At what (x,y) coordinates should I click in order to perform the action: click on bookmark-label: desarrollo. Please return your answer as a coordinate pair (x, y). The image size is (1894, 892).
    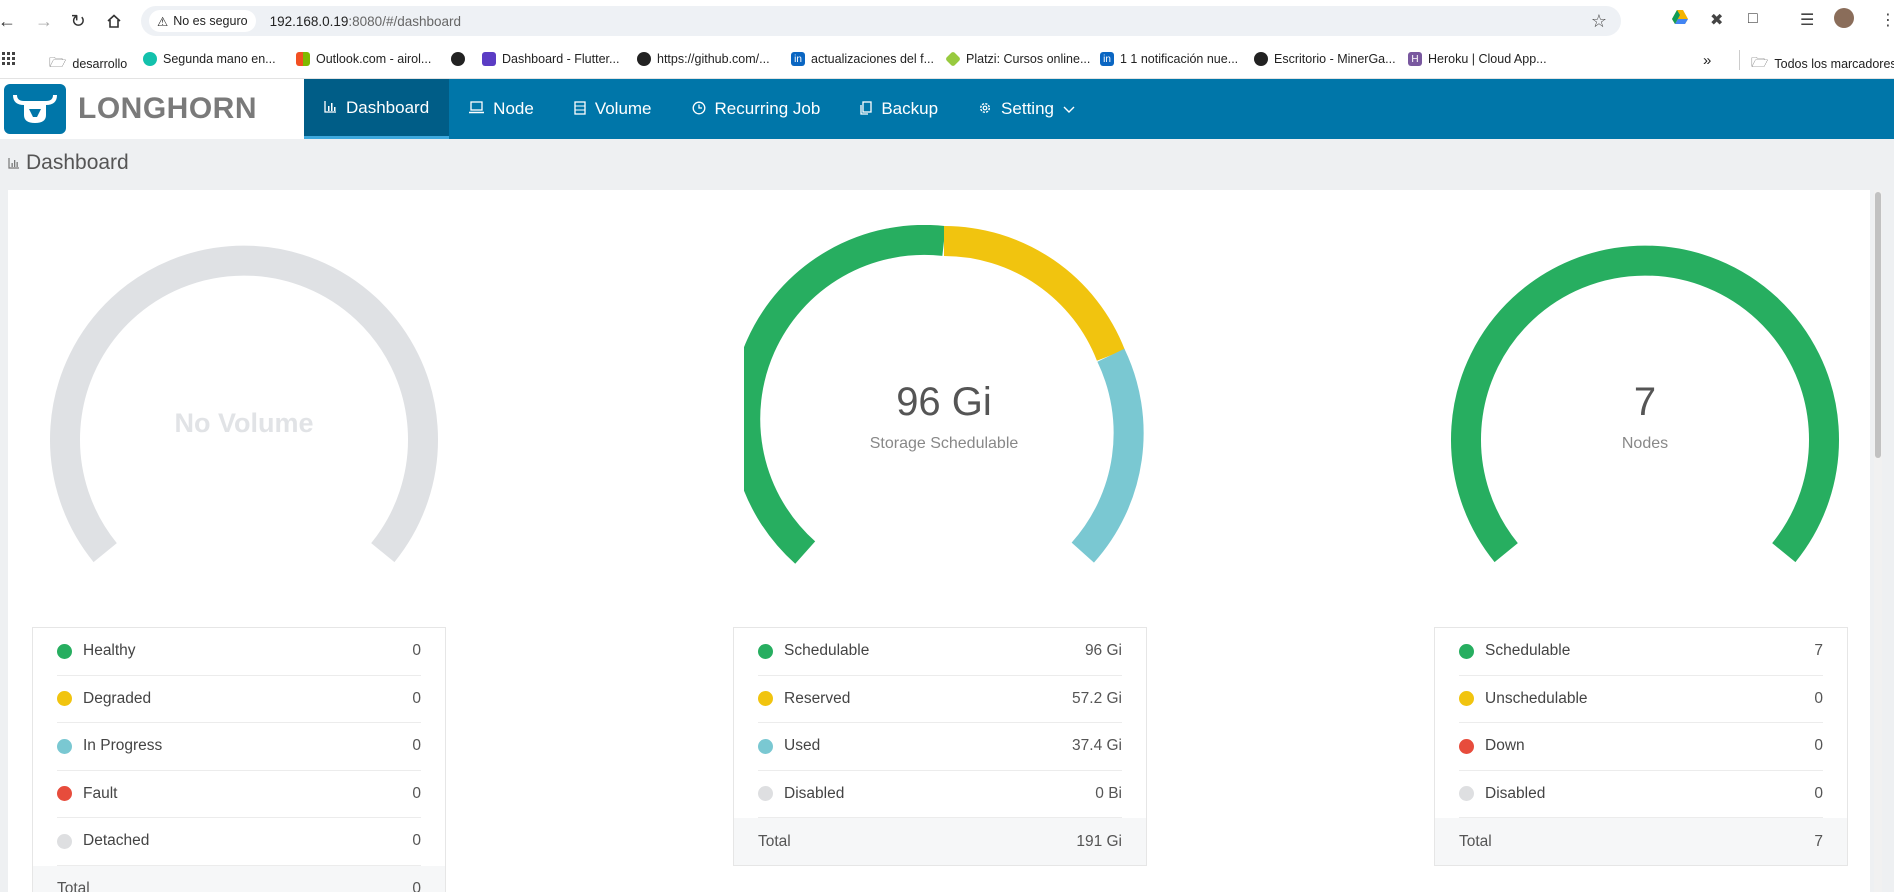
    Looking at the image, I should click on (100, 64).